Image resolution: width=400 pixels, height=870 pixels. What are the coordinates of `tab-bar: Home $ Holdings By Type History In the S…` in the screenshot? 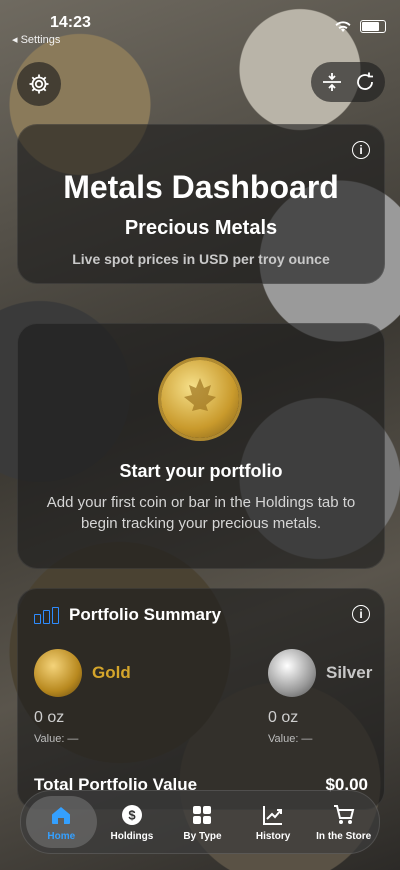 It's located at (200, 822).